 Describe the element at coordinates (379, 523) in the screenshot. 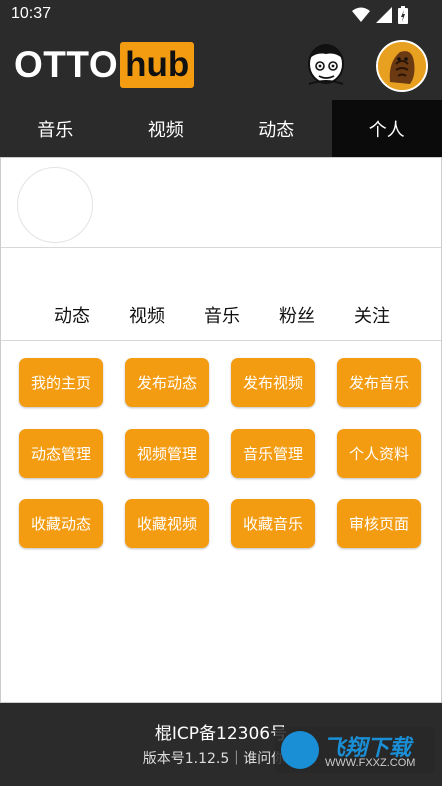

I see `review-page-button: 审核页面` at that location.